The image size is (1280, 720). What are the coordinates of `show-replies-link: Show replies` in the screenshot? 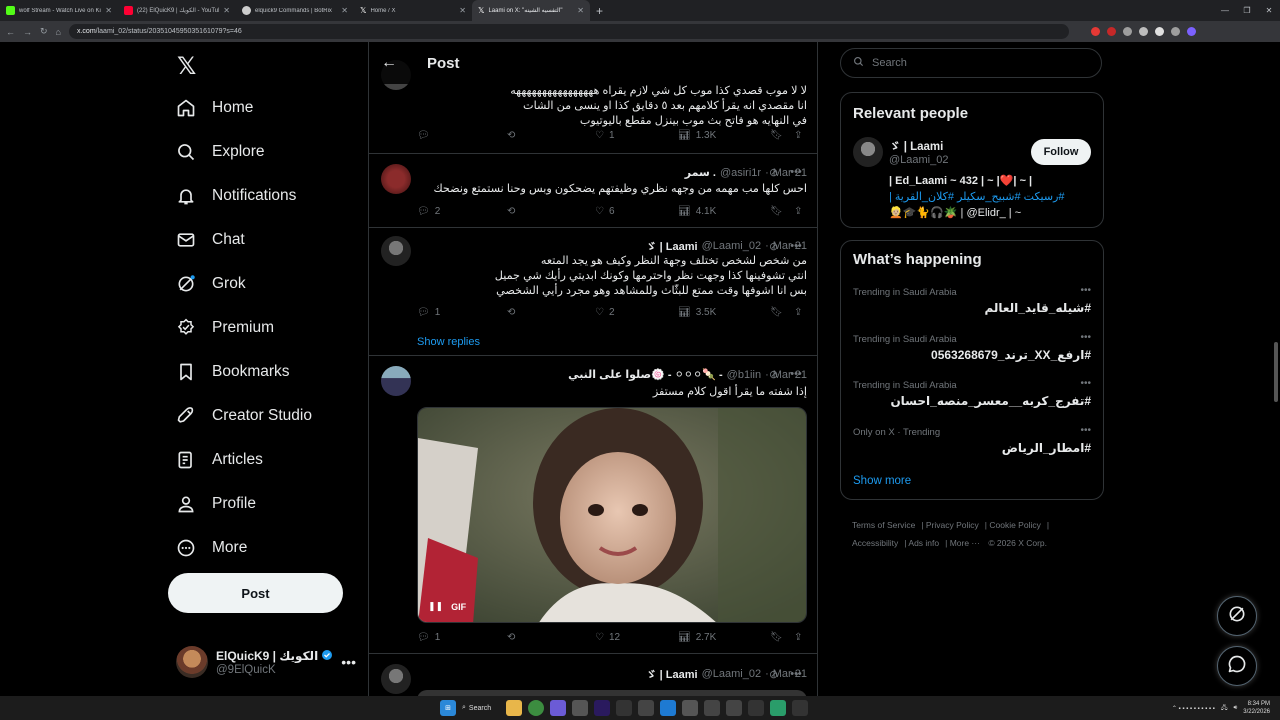 It's located at (448, 342).